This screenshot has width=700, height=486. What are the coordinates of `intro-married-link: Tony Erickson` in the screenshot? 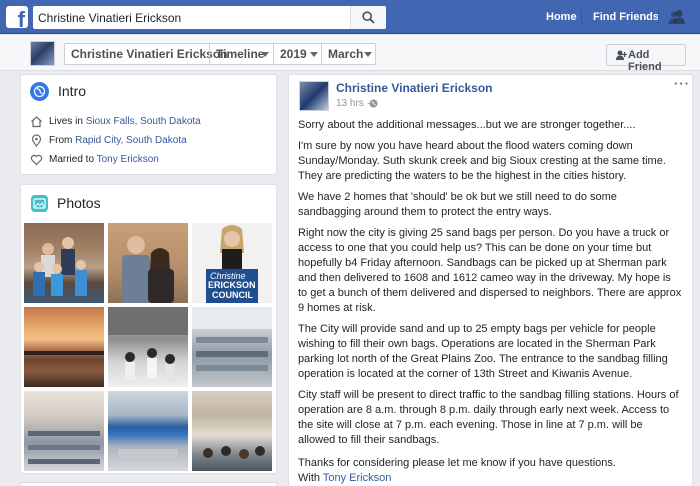 It's located at (128, 159).